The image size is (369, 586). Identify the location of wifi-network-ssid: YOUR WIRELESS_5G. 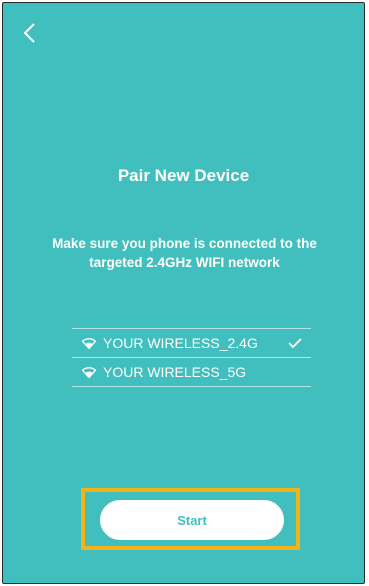
(175, 372).